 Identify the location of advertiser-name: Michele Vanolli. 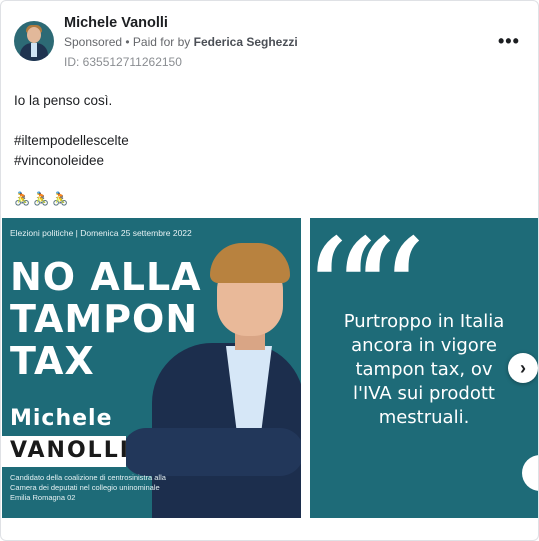
(116, 23).